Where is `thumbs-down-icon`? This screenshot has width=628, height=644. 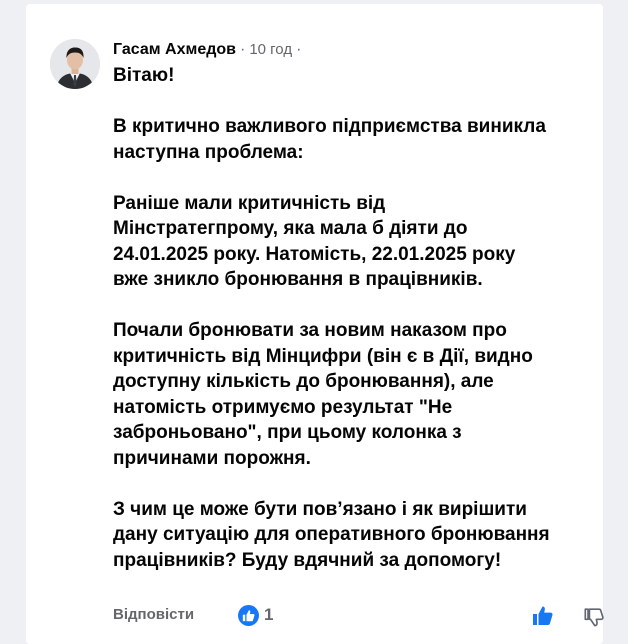
thumbs-down-icon is located at coordinates (594, 617).